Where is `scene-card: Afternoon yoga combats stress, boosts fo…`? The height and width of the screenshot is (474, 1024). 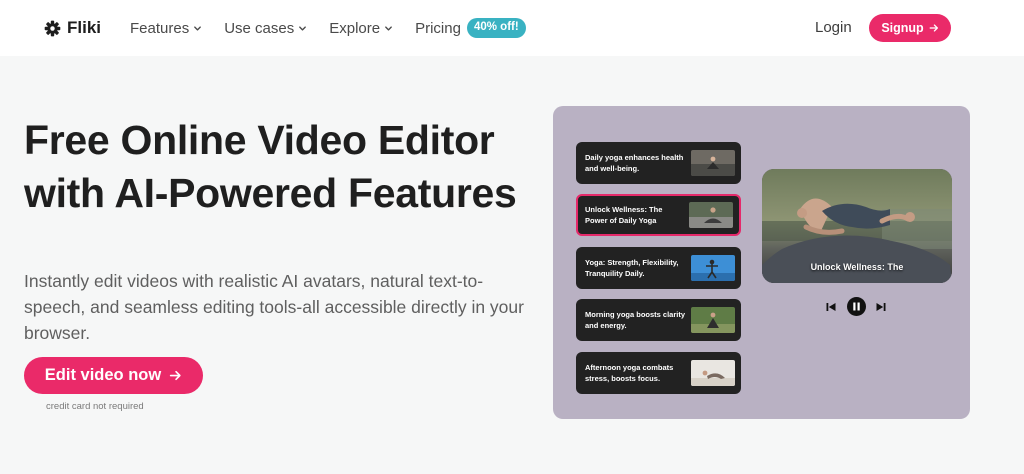
scene-card: Afternoon yoga combats stress, boosts fo… is located at coordinates (658, 373).